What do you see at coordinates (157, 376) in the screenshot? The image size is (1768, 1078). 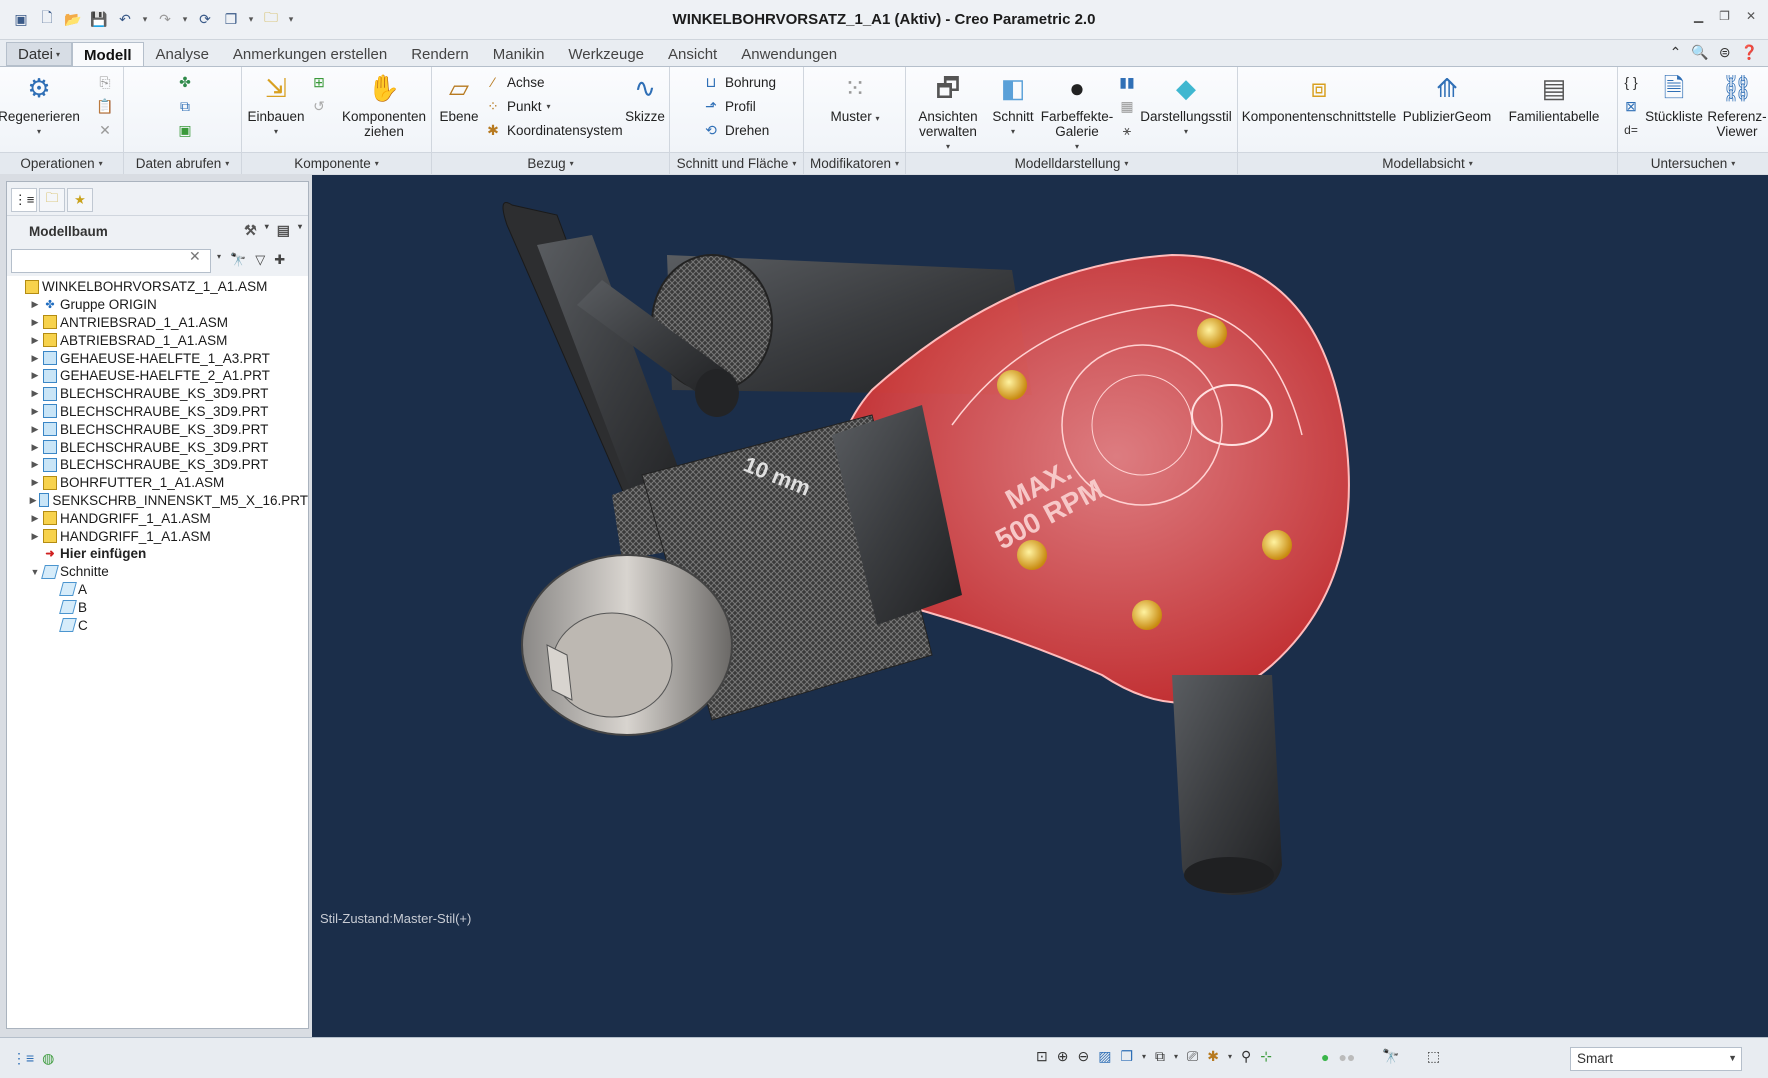 I see `tree-item: ▶ GEHAEUSE-HAELFTE_2_A1.PRT` at bounding box center [157, 376].